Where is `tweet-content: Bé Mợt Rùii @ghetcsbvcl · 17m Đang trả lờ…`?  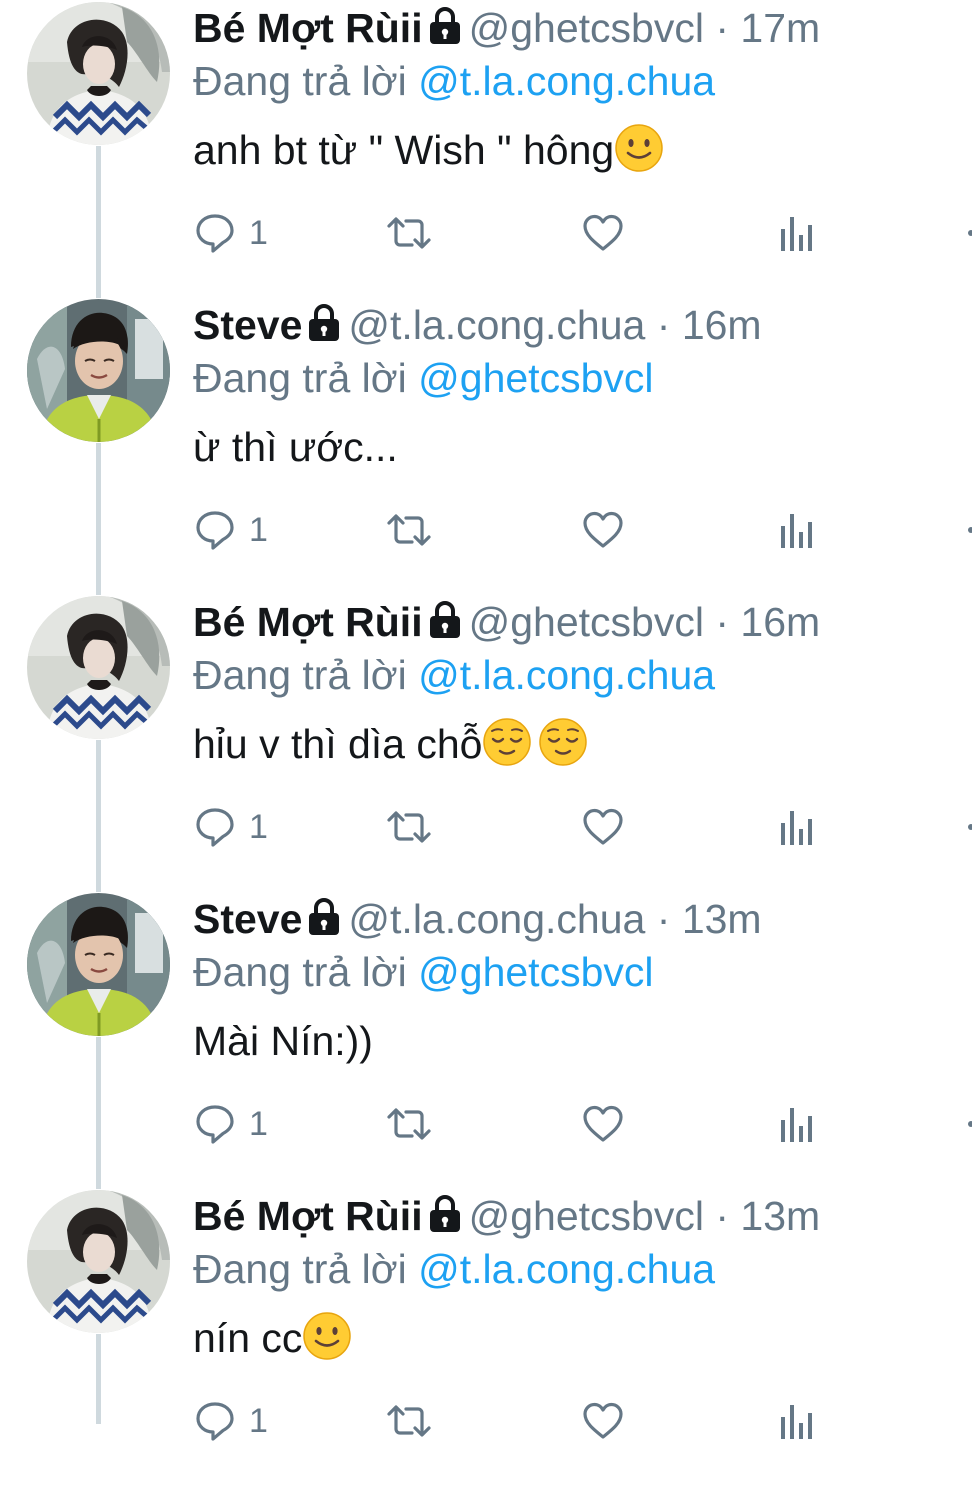
tweet-content: Bé Mợt Rùii @ghetcsbvcl · 17m Đang trả lờ… is located at coordinates (582, 89).